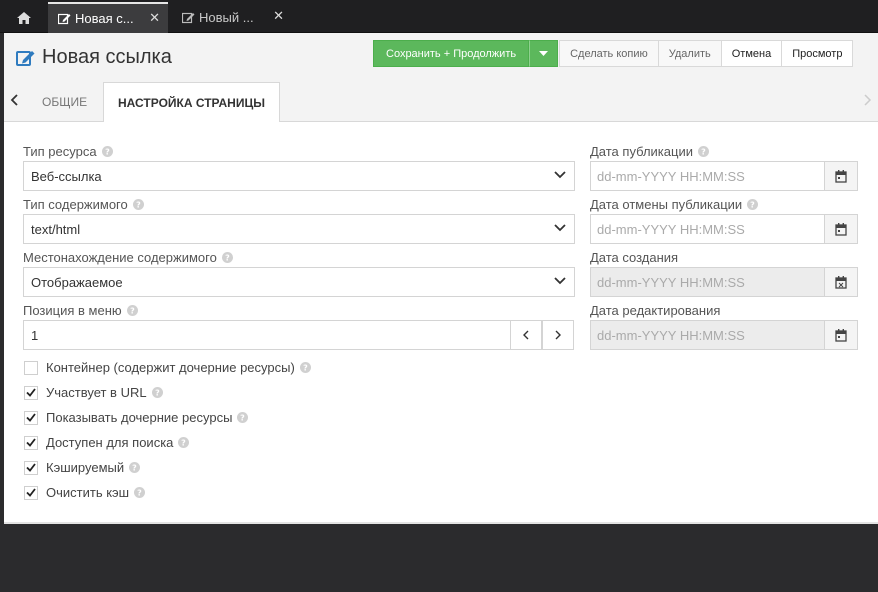 The image size is (878, 592). What do you see at coordinates (191, 102) in the screenshot?
I see `tab-page-settings: Настройка страницы` at bounding box center [191, 102].